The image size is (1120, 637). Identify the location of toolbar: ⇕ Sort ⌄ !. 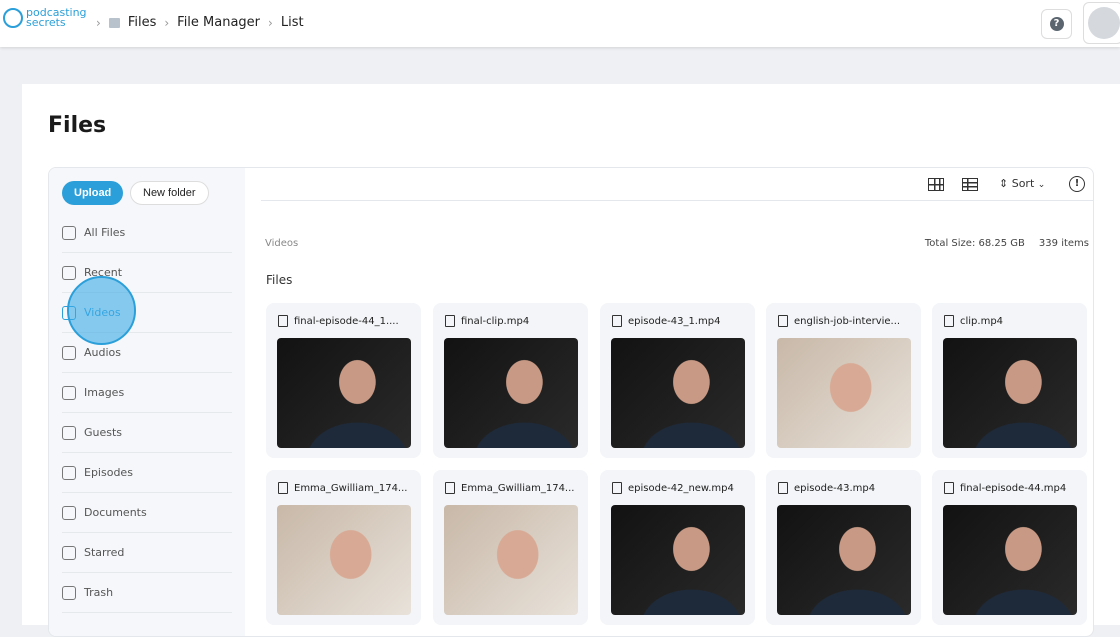
(677, 184).